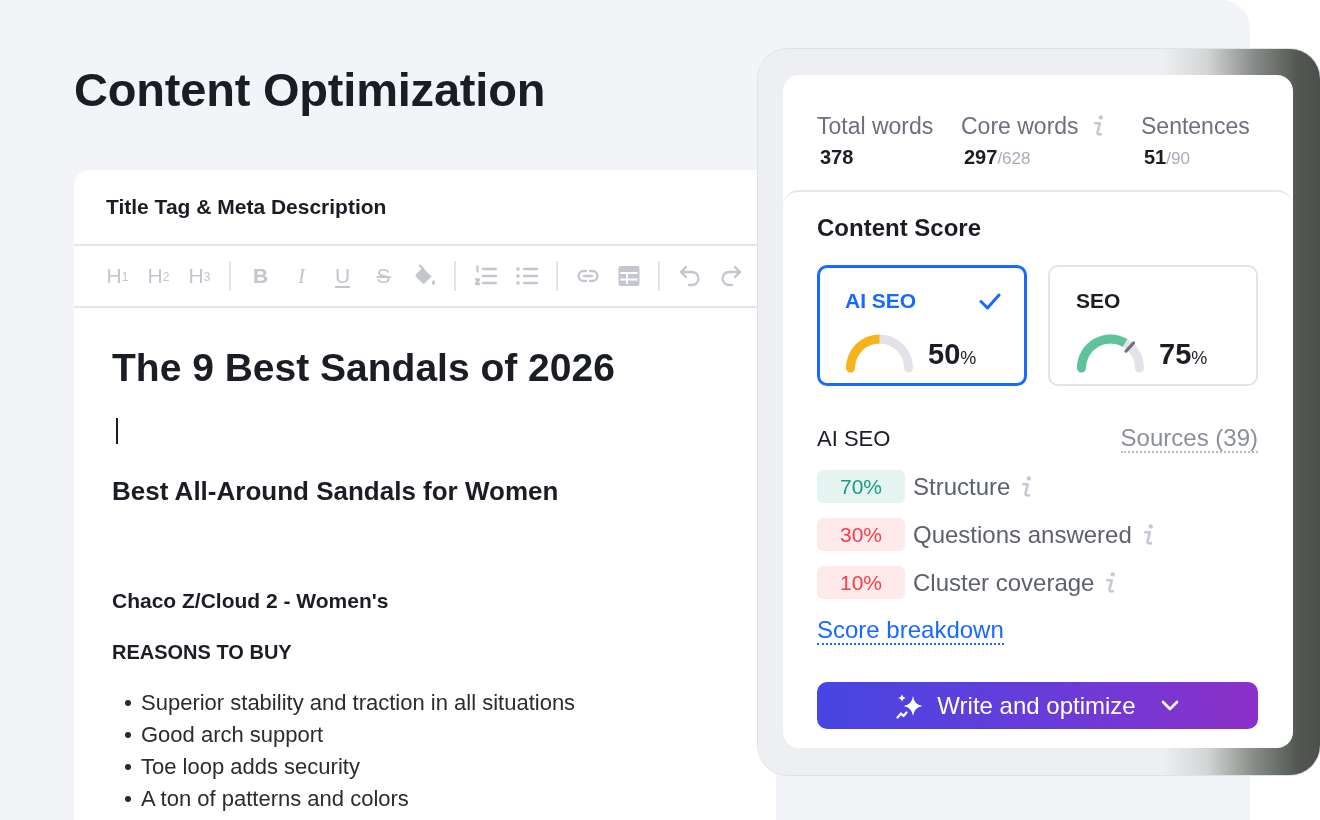 The height and width of the screenshot is (820, 1320). Describe the element at coordinates (1189, 439) in the screenshot. I see `sources-link: Sources (39)` at that location.